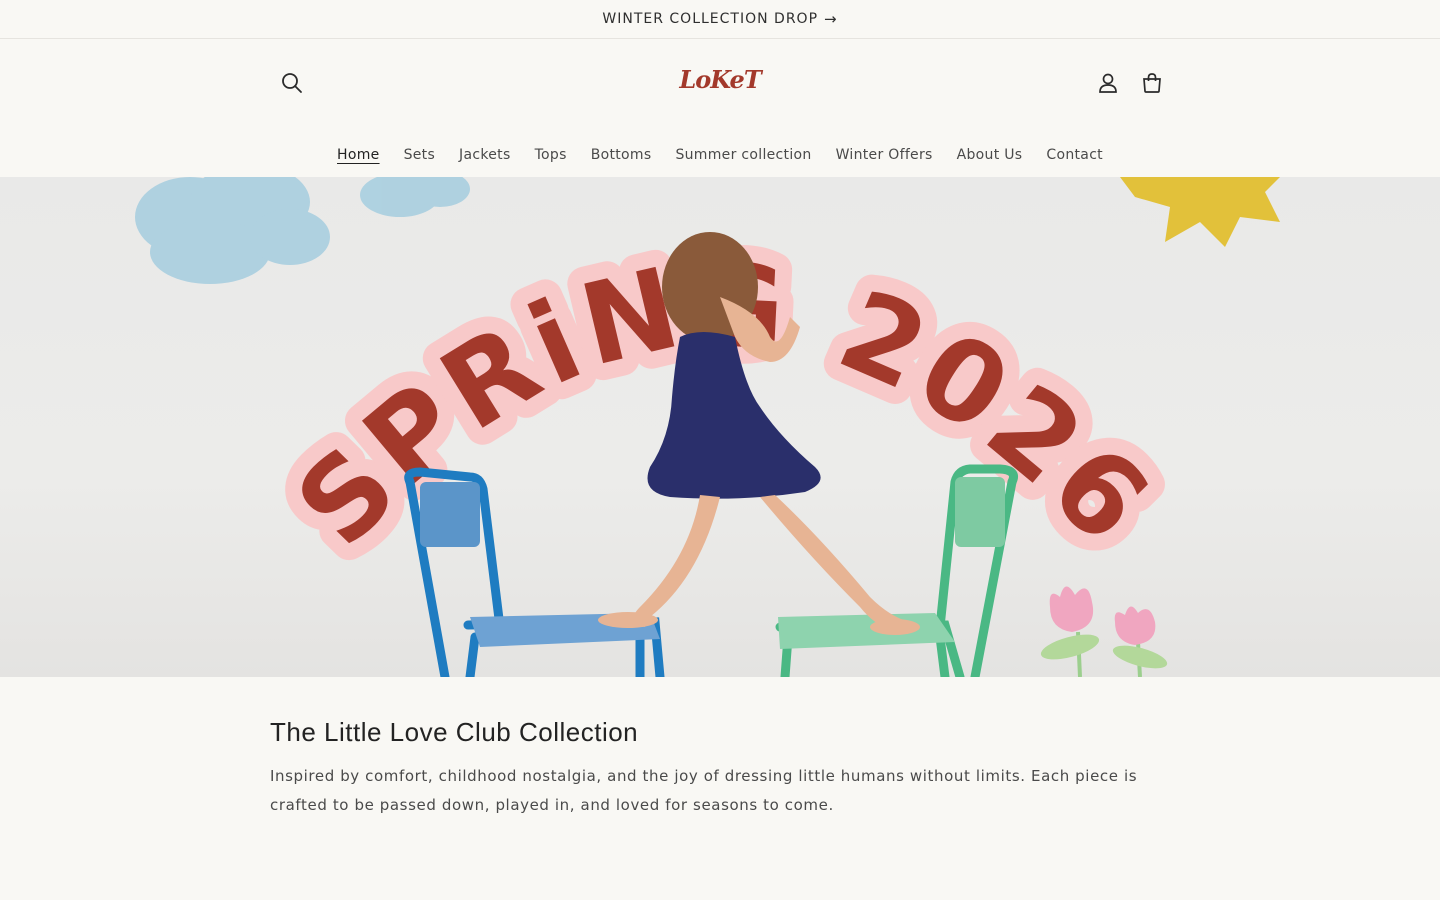 The image size is (1440, 900). Describe the element at coordinates (534, 572) in the screenshot. I see `blue-chair` at that location.